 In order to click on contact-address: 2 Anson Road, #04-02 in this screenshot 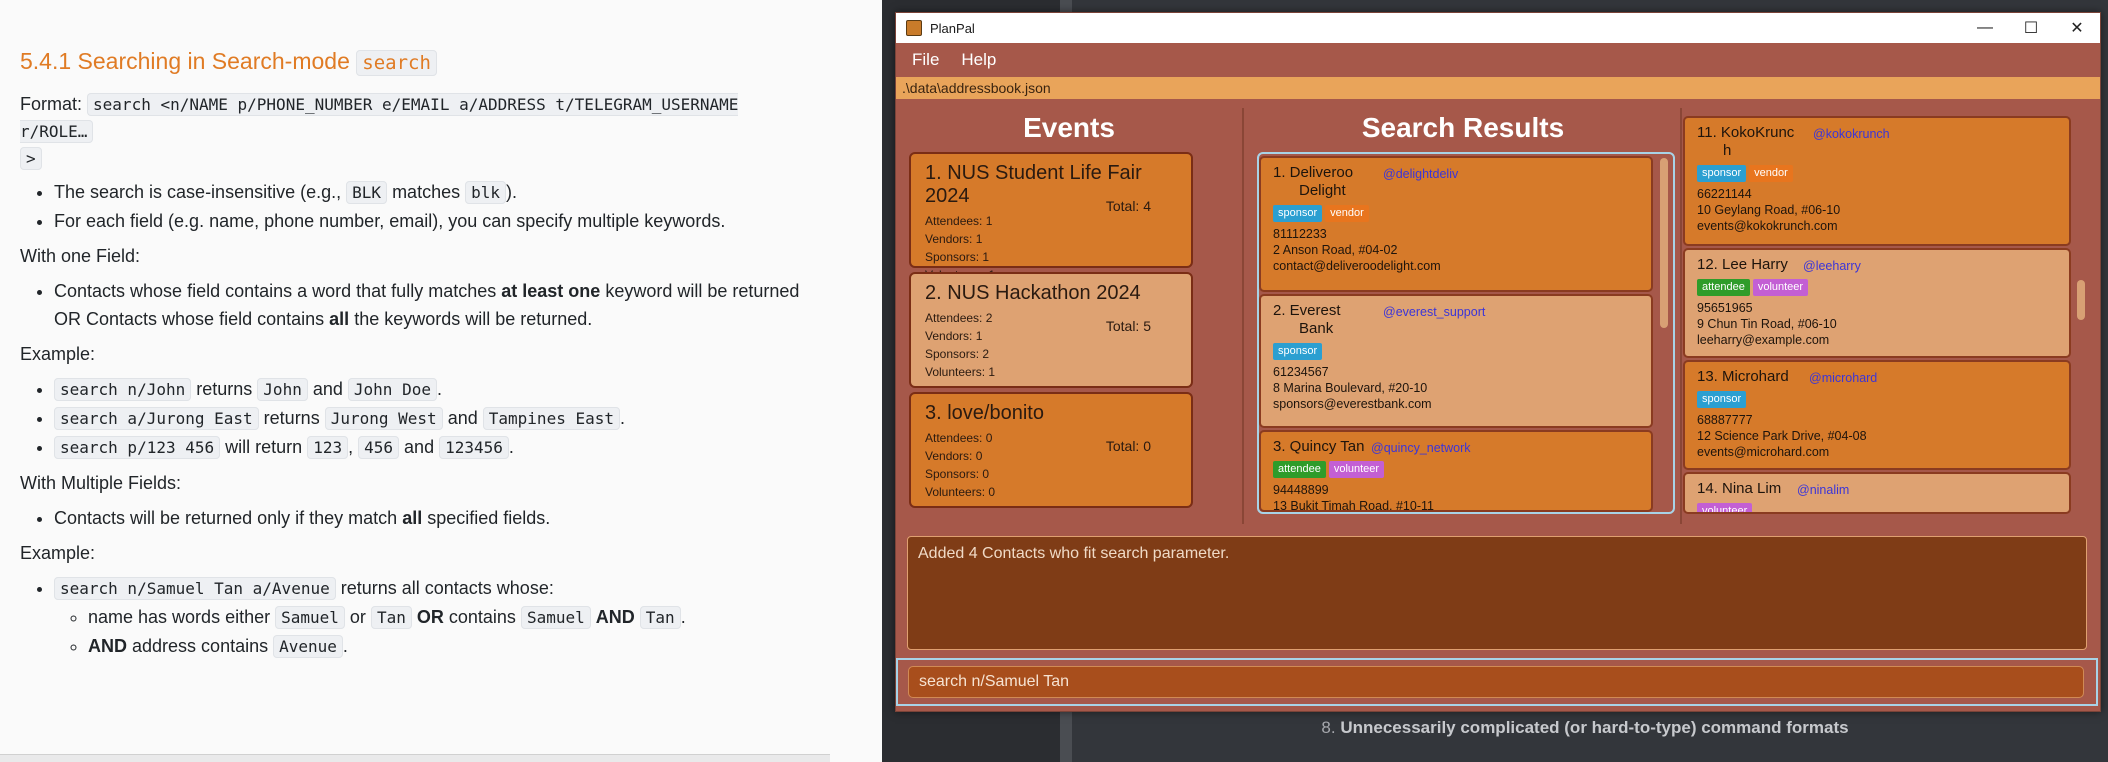, I will do `click(1335, 250)`.